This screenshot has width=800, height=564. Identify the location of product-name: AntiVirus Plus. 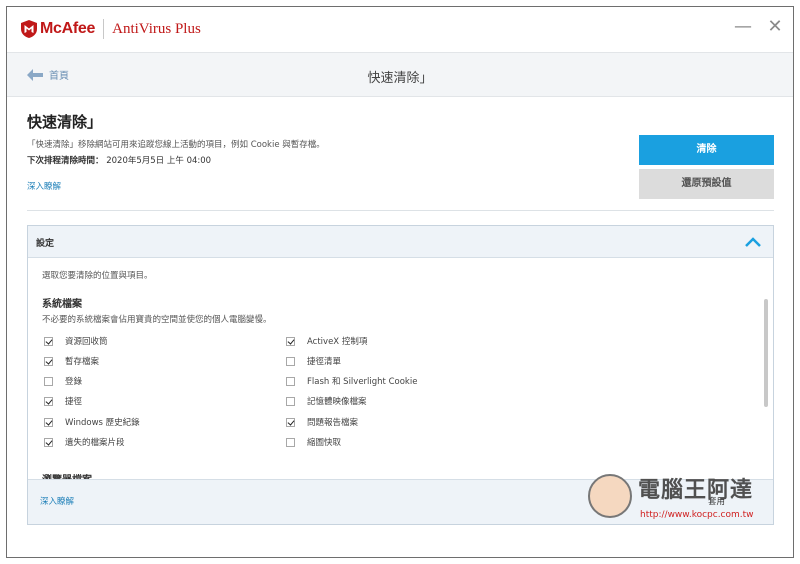
(156, 28).